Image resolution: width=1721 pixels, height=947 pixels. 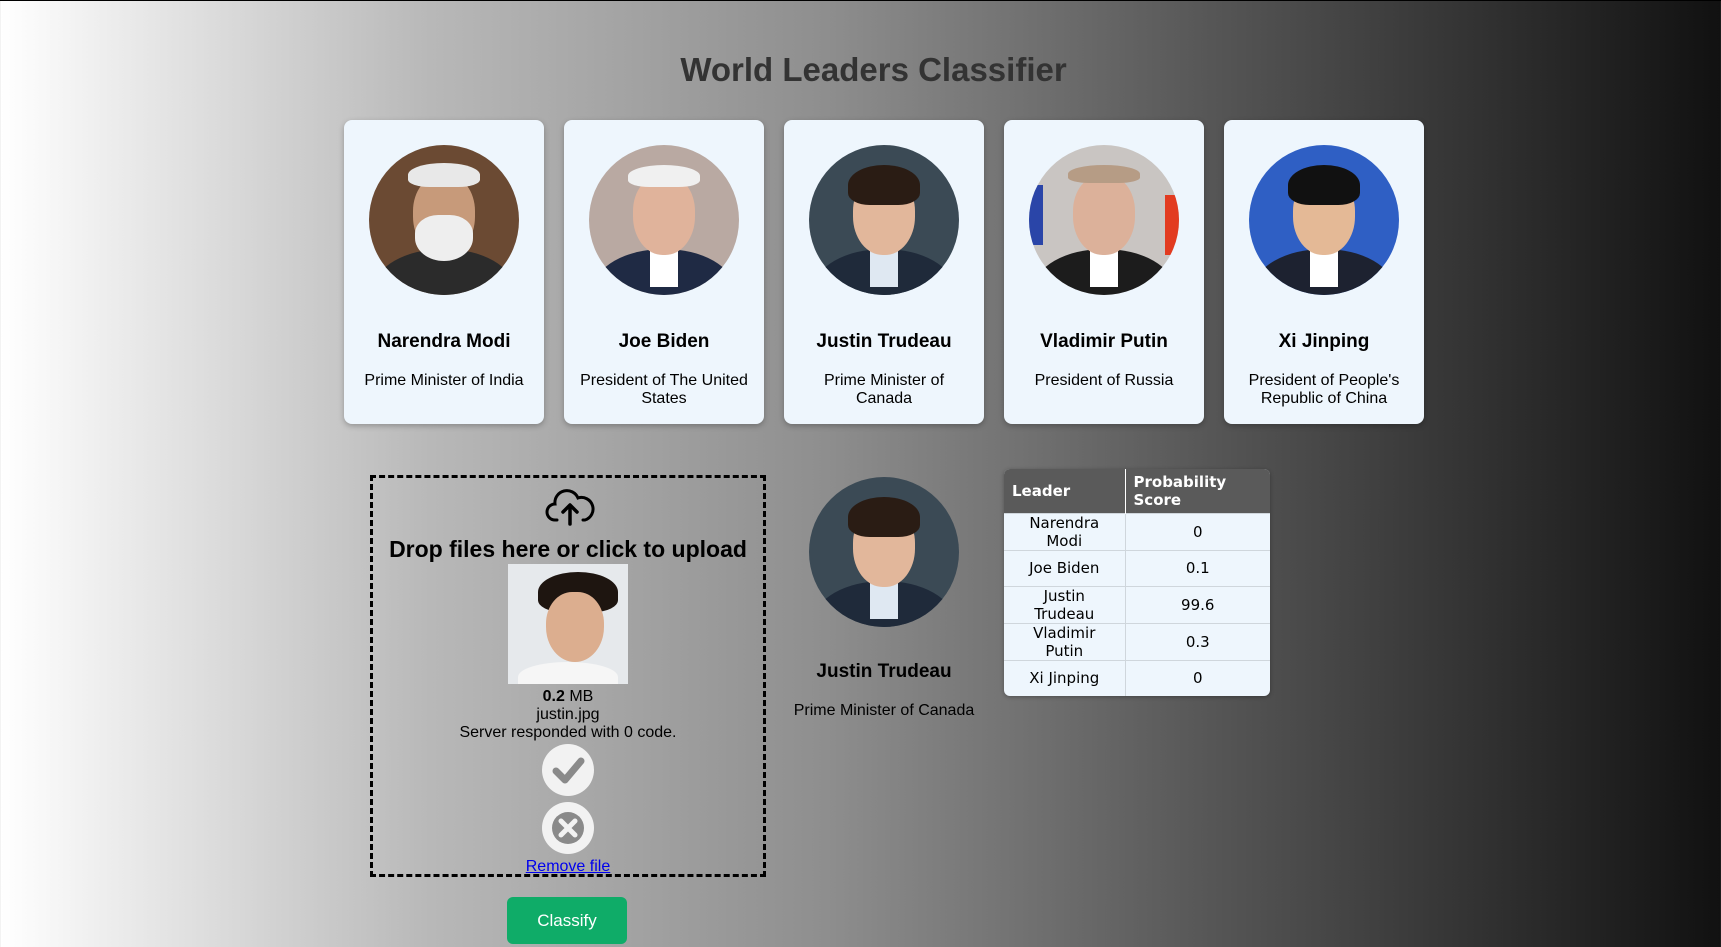 I want to click on leader-role: Prime Minister of India, so click(x=444, y=380).